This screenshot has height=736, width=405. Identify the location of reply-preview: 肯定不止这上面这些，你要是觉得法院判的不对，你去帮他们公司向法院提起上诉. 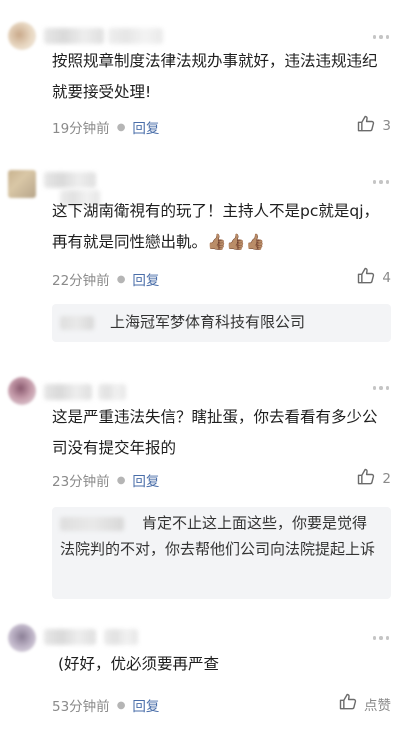
(221, 553).